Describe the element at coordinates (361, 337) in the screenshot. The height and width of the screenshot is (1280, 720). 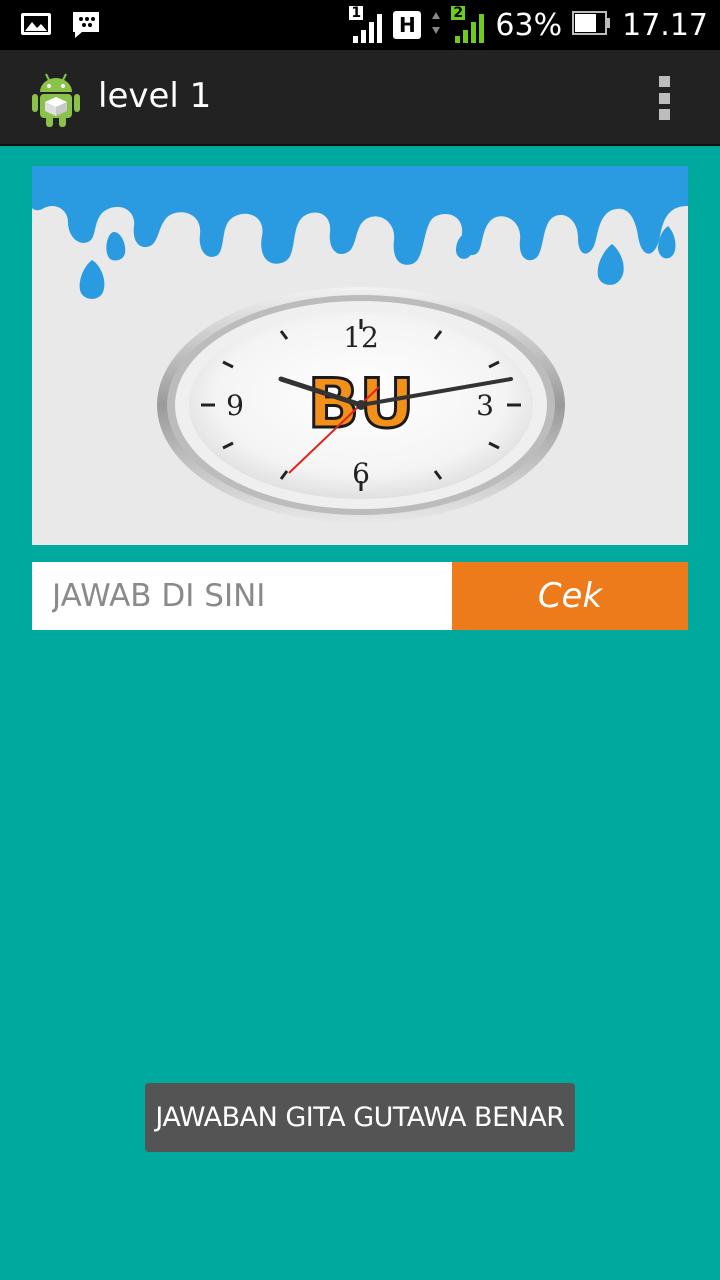
I see `clock-number: 12` at that location.